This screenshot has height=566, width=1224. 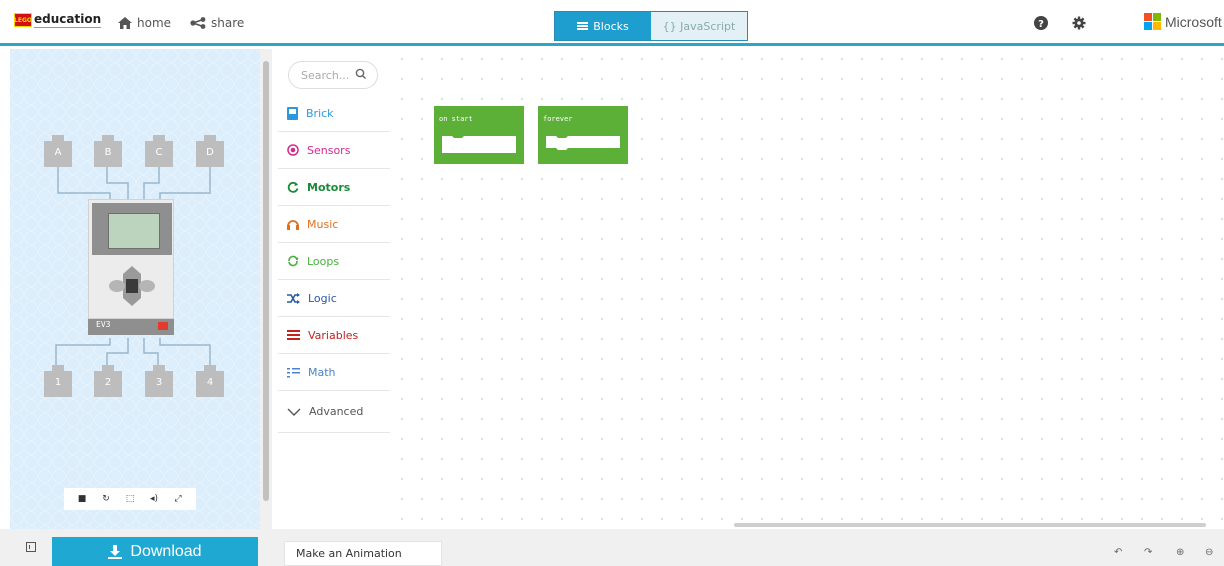 I want to click on port-label: A, so click(x=58, y=152).